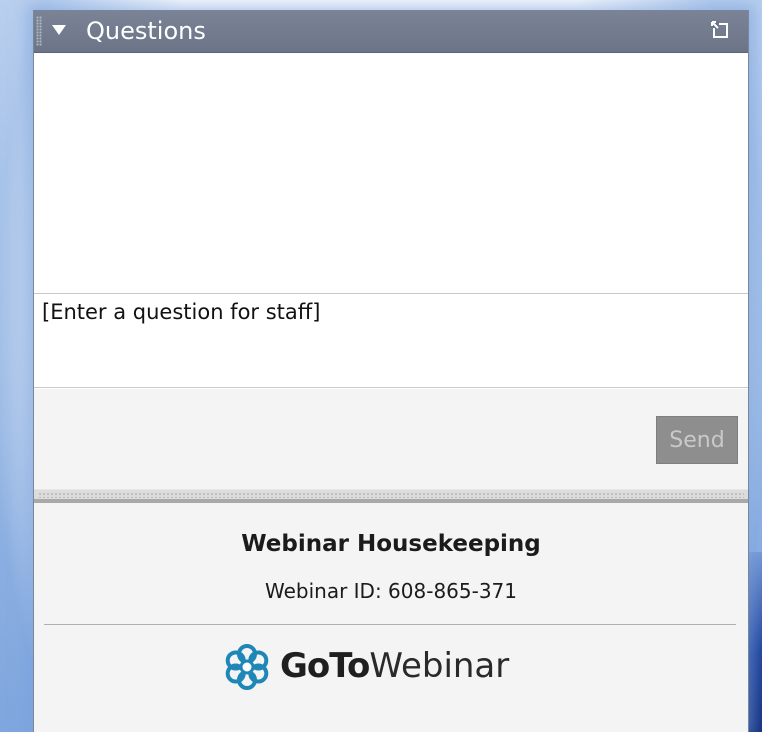  I want to click on splitter-grip, so click(391, 495).